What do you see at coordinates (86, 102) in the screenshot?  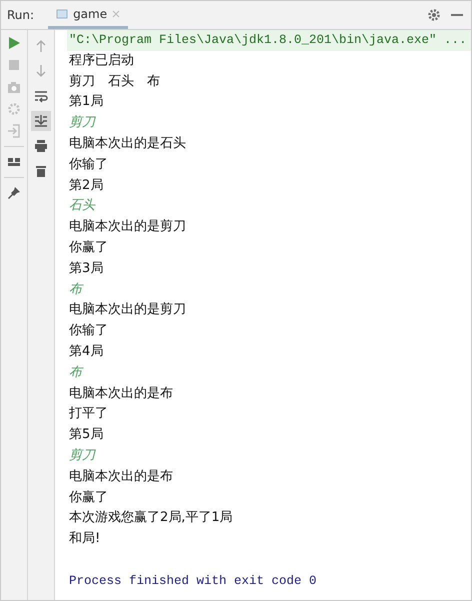 I see `output-line: 第1局` at bounding box center [86, 102].